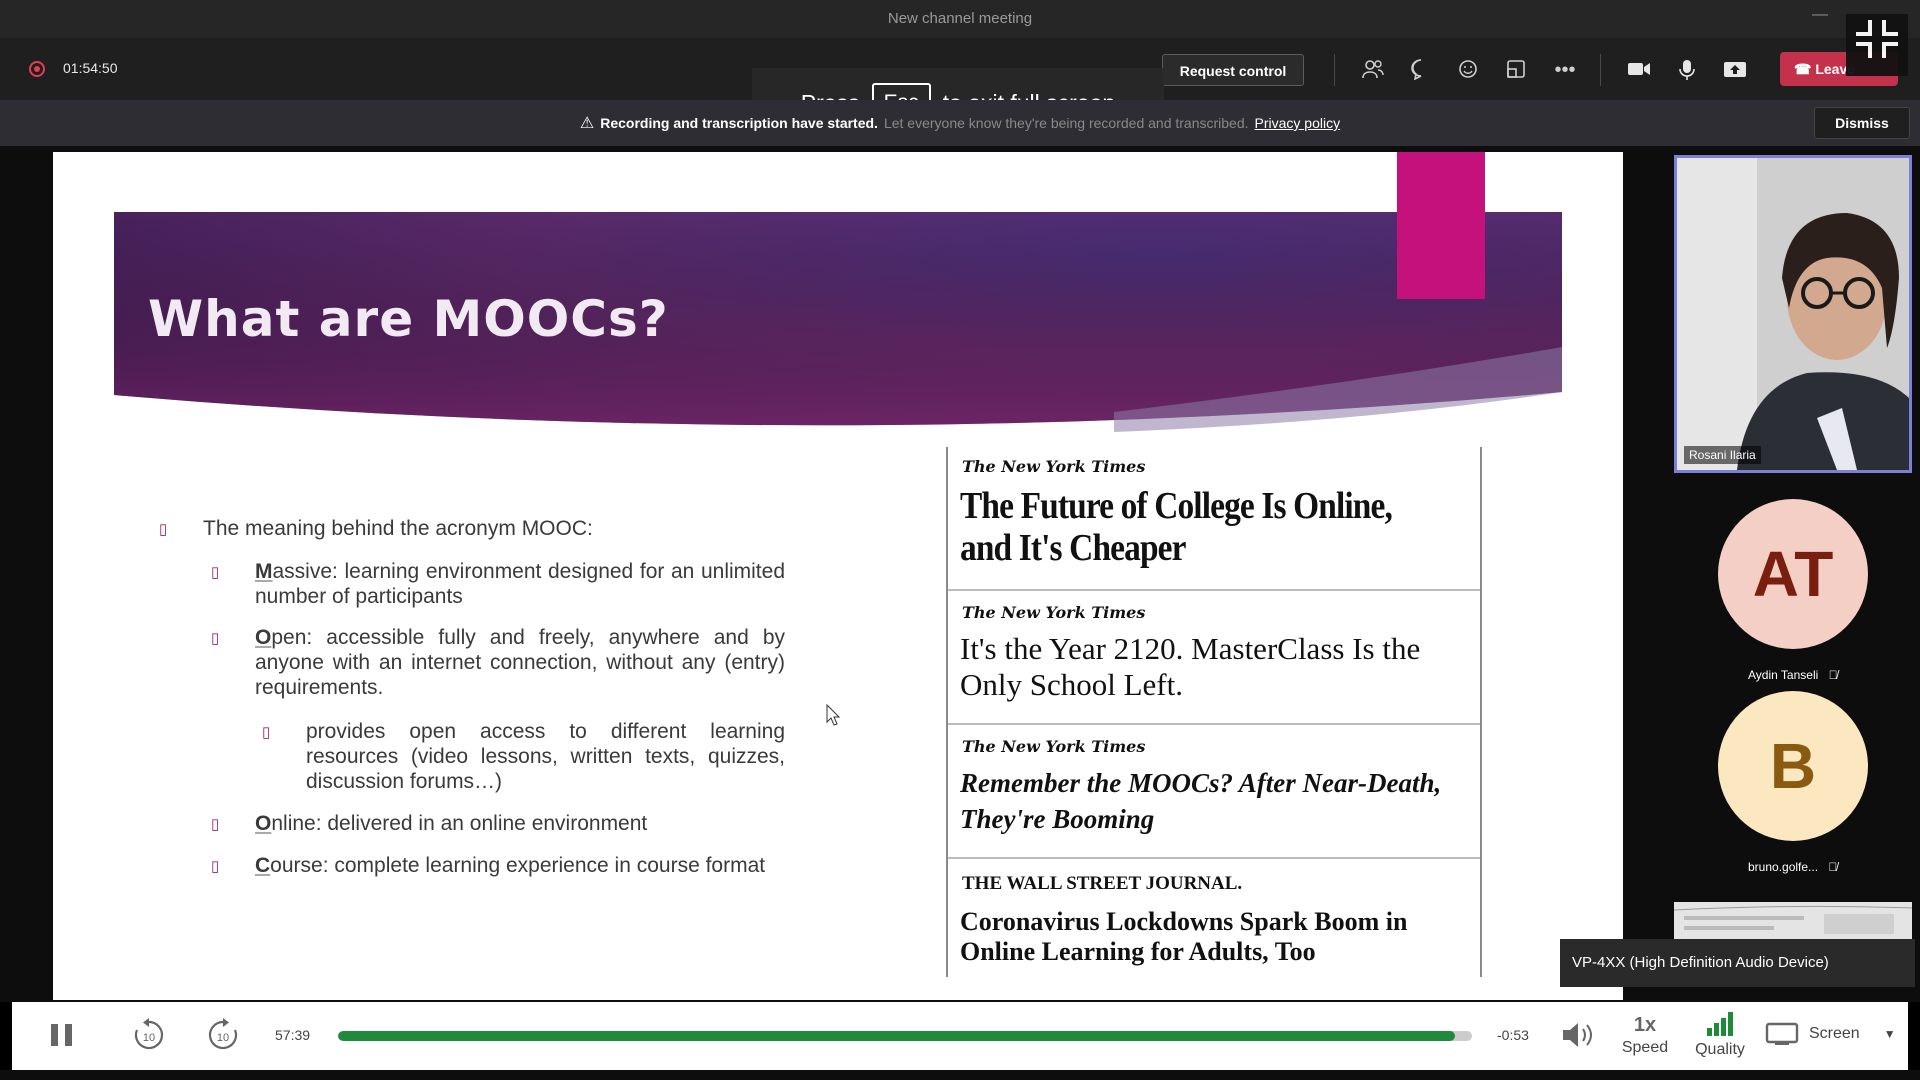  What do you see at coordinates (263, 865) in the screenshot?
I see `acronym-letter: C` at bounding box center [263, 865].